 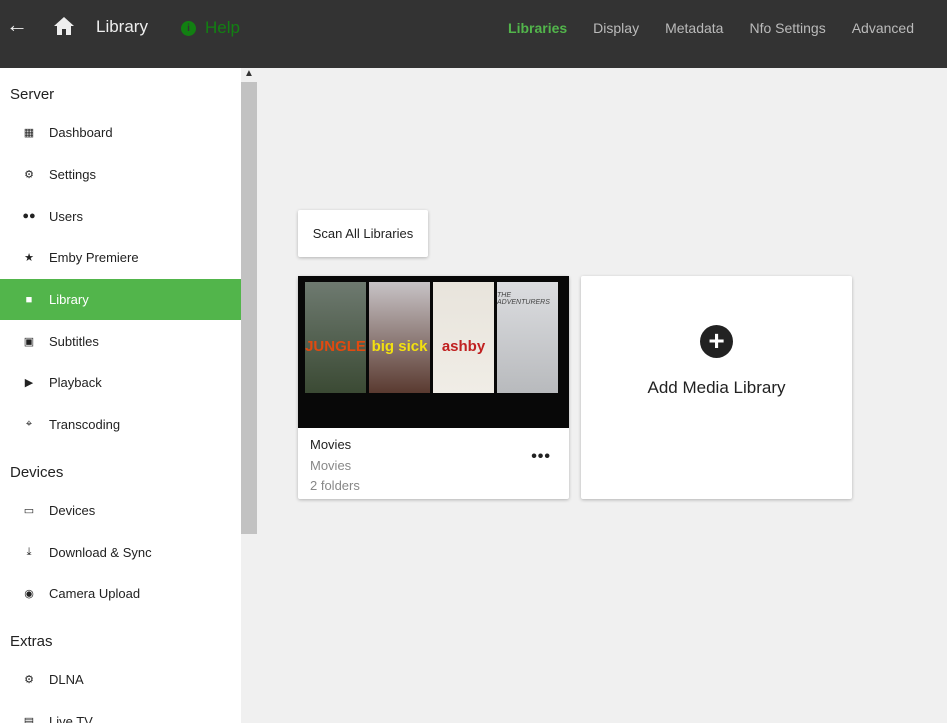 I want to click on sidebar-item-users: ●● Users, so click(x=120, y=216).